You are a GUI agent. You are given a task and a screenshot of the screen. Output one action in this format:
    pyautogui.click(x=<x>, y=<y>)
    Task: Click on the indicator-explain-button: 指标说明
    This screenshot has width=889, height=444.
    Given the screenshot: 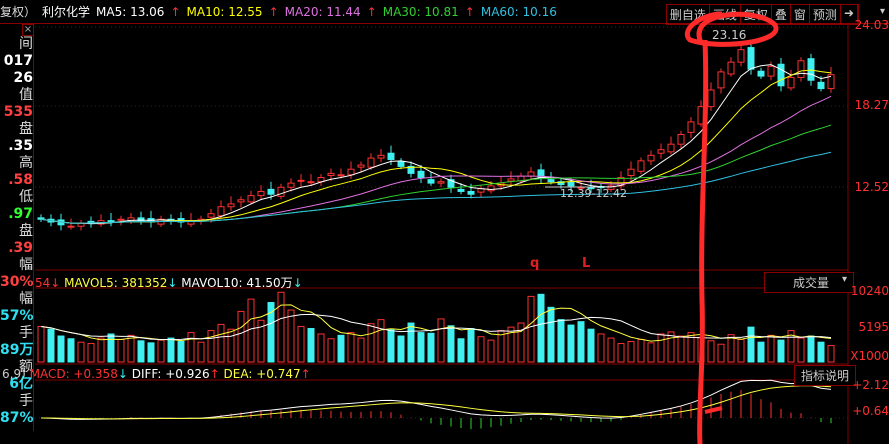 What is the action you would take?
    pyautogui.click(x=825, y=375)
    